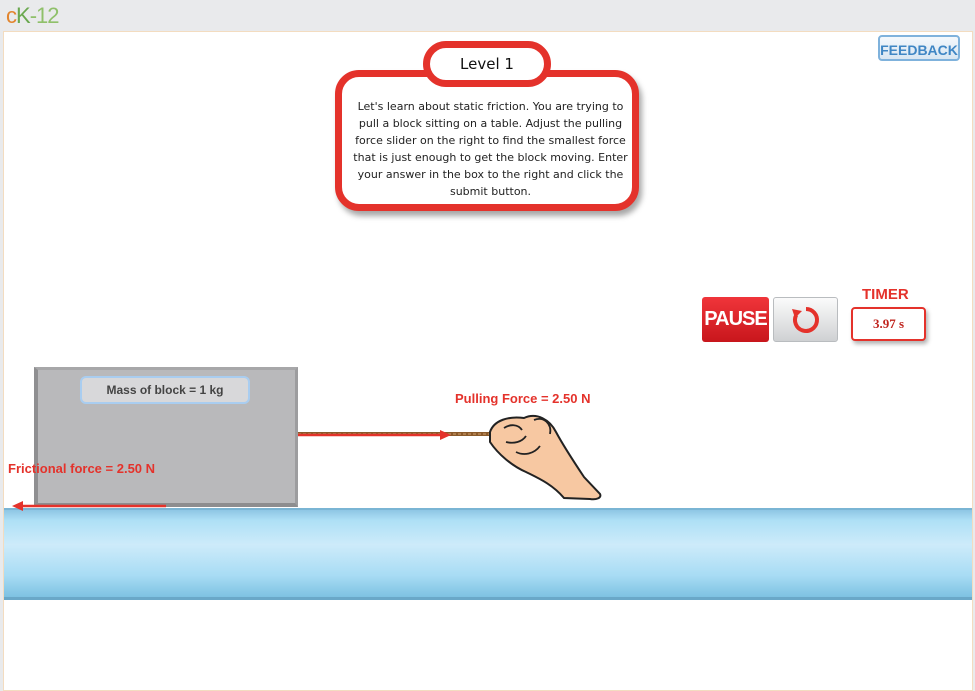 The width and height of the screenshot is (975, 691). I want to click on level-title: Level 1, so click(487, 64).